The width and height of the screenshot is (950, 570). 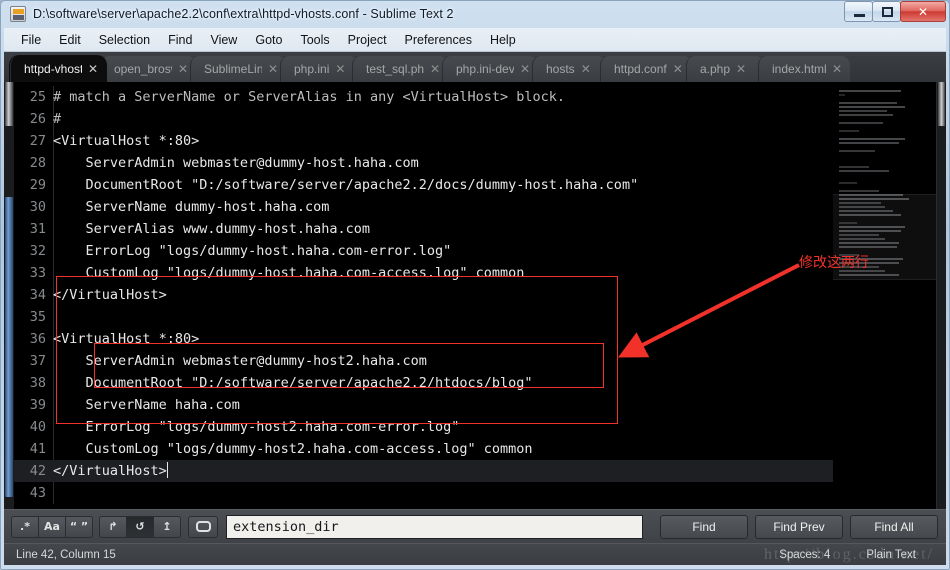 I want to click on minimap-scrollbar-thumb, so click(x=941, y=104).